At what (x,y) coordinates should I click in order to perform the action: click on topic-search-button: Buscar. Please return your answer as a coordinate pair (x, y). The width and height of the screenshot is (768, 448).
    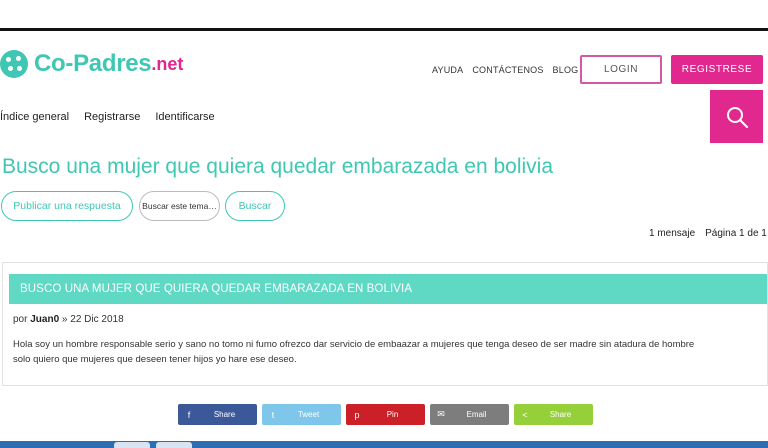
    Looking at the image, I should click on (255, 206).